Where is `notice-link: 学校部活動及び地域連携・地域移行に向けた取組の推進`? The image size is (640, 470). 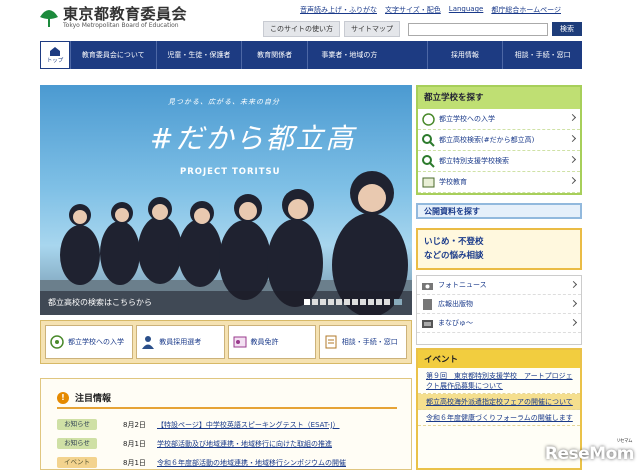
notice-link: 学校部活動及び地域連携・地域移行に向けた取組の推進 is located at coordinates (244, 444).